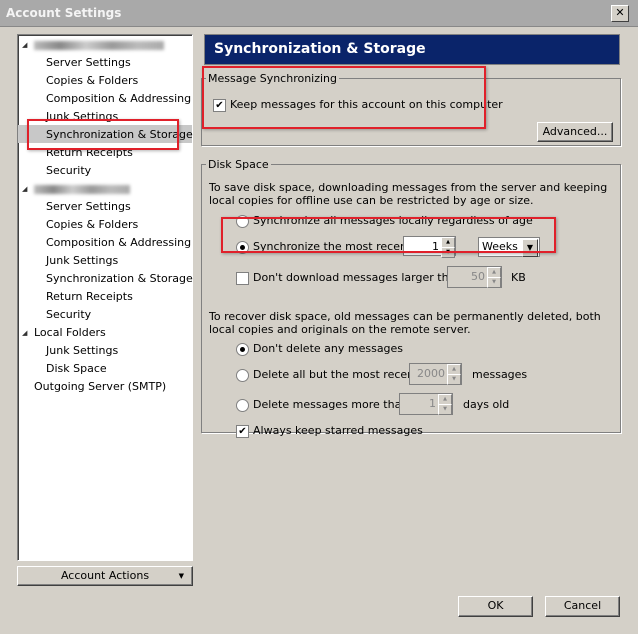 The width and height of the screenshot is (638, 634). I want to click on dropdown-arrow-icon: ▼, so click(181, 576).